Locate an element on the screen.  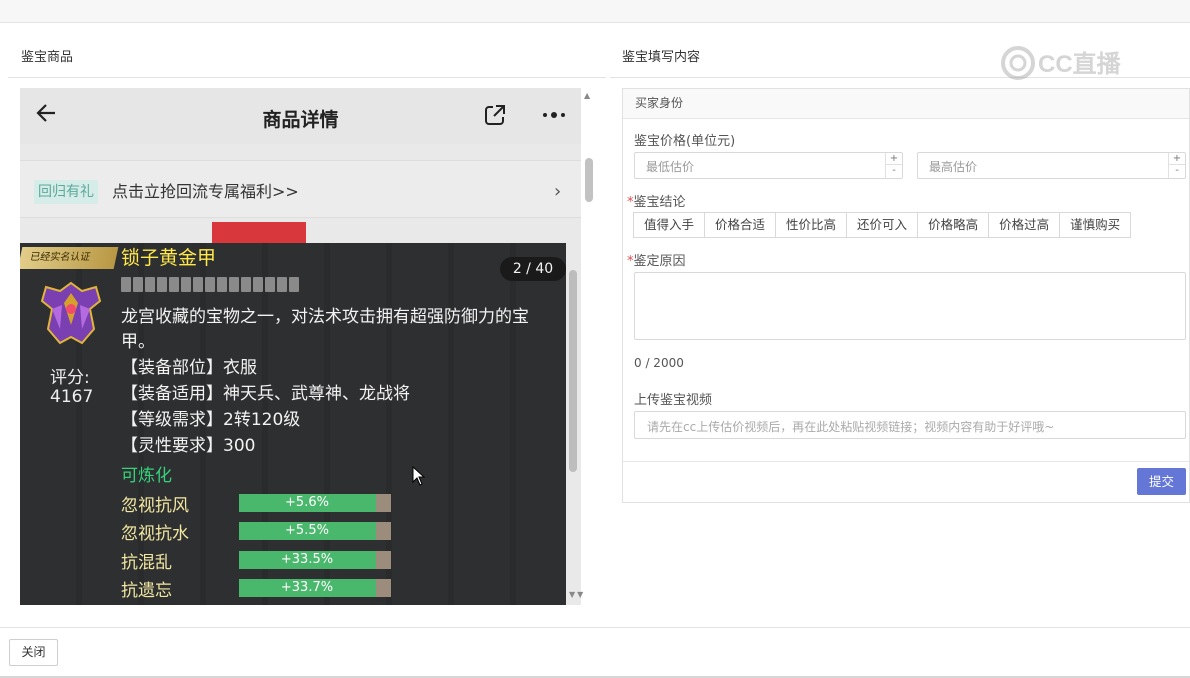
chevron-right-icon: › is located at coordinates (558, 191).